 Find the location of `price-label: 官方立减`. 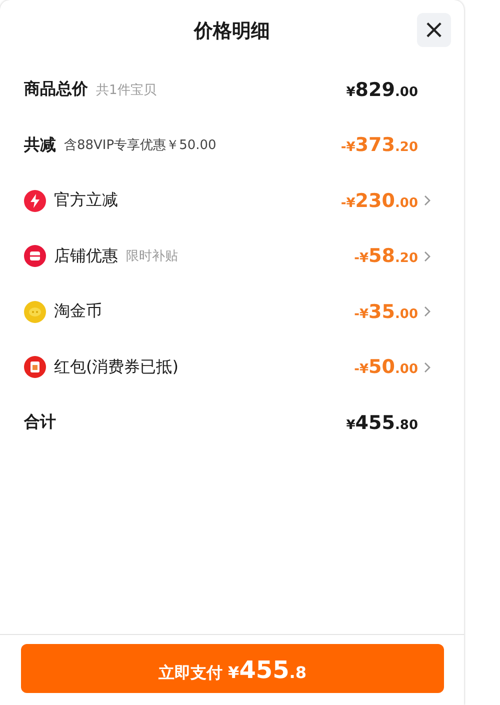

price-label: 官方立减 is located at coordinates (86, 201).